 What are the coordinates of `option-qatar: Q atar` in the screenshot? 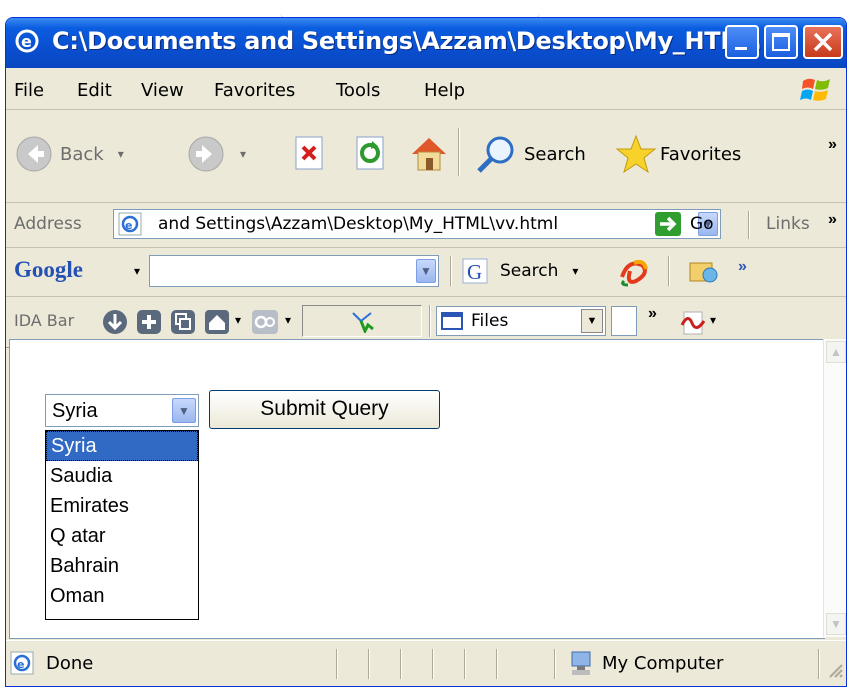 It's located at (122, 536).